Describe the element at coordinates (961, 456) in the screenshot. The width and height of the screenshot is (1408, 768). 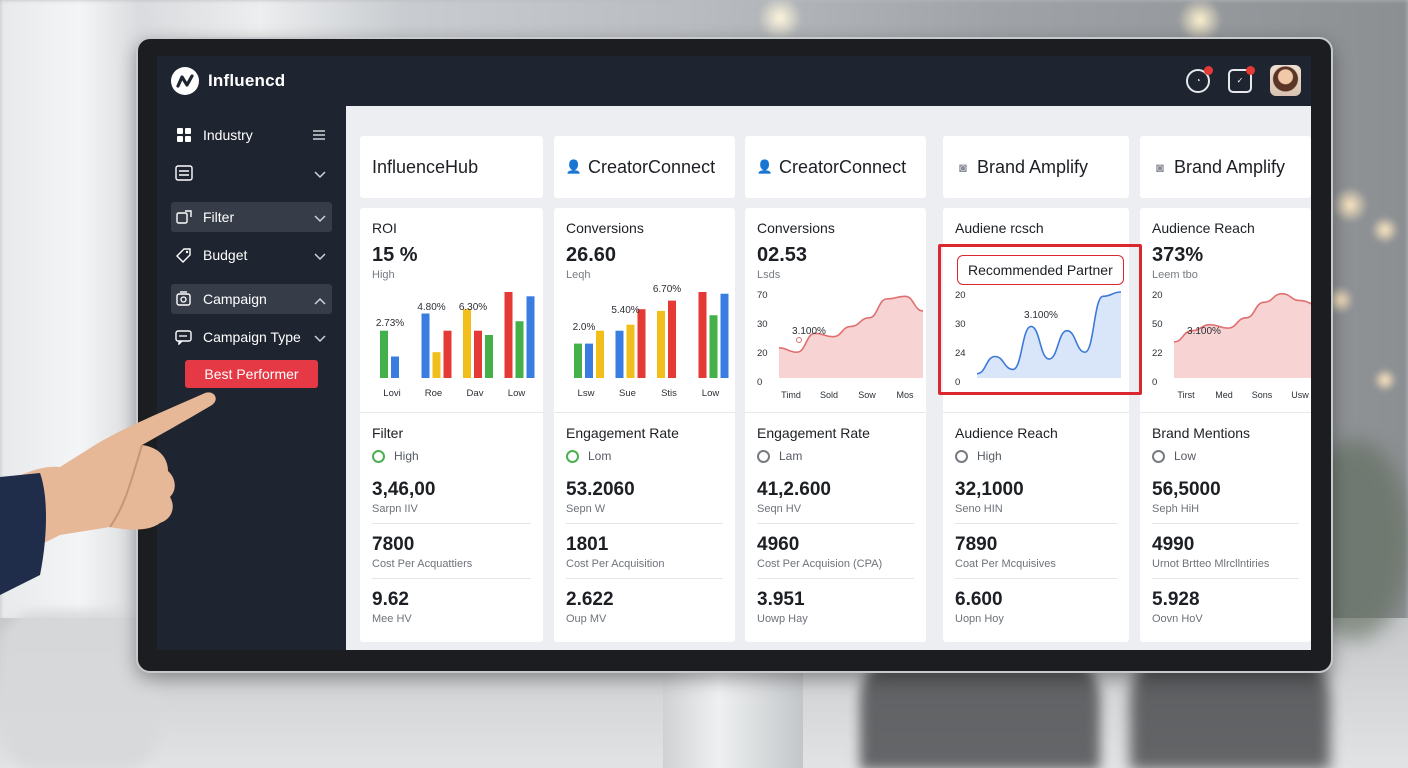
I see `circle-icon` at that location.